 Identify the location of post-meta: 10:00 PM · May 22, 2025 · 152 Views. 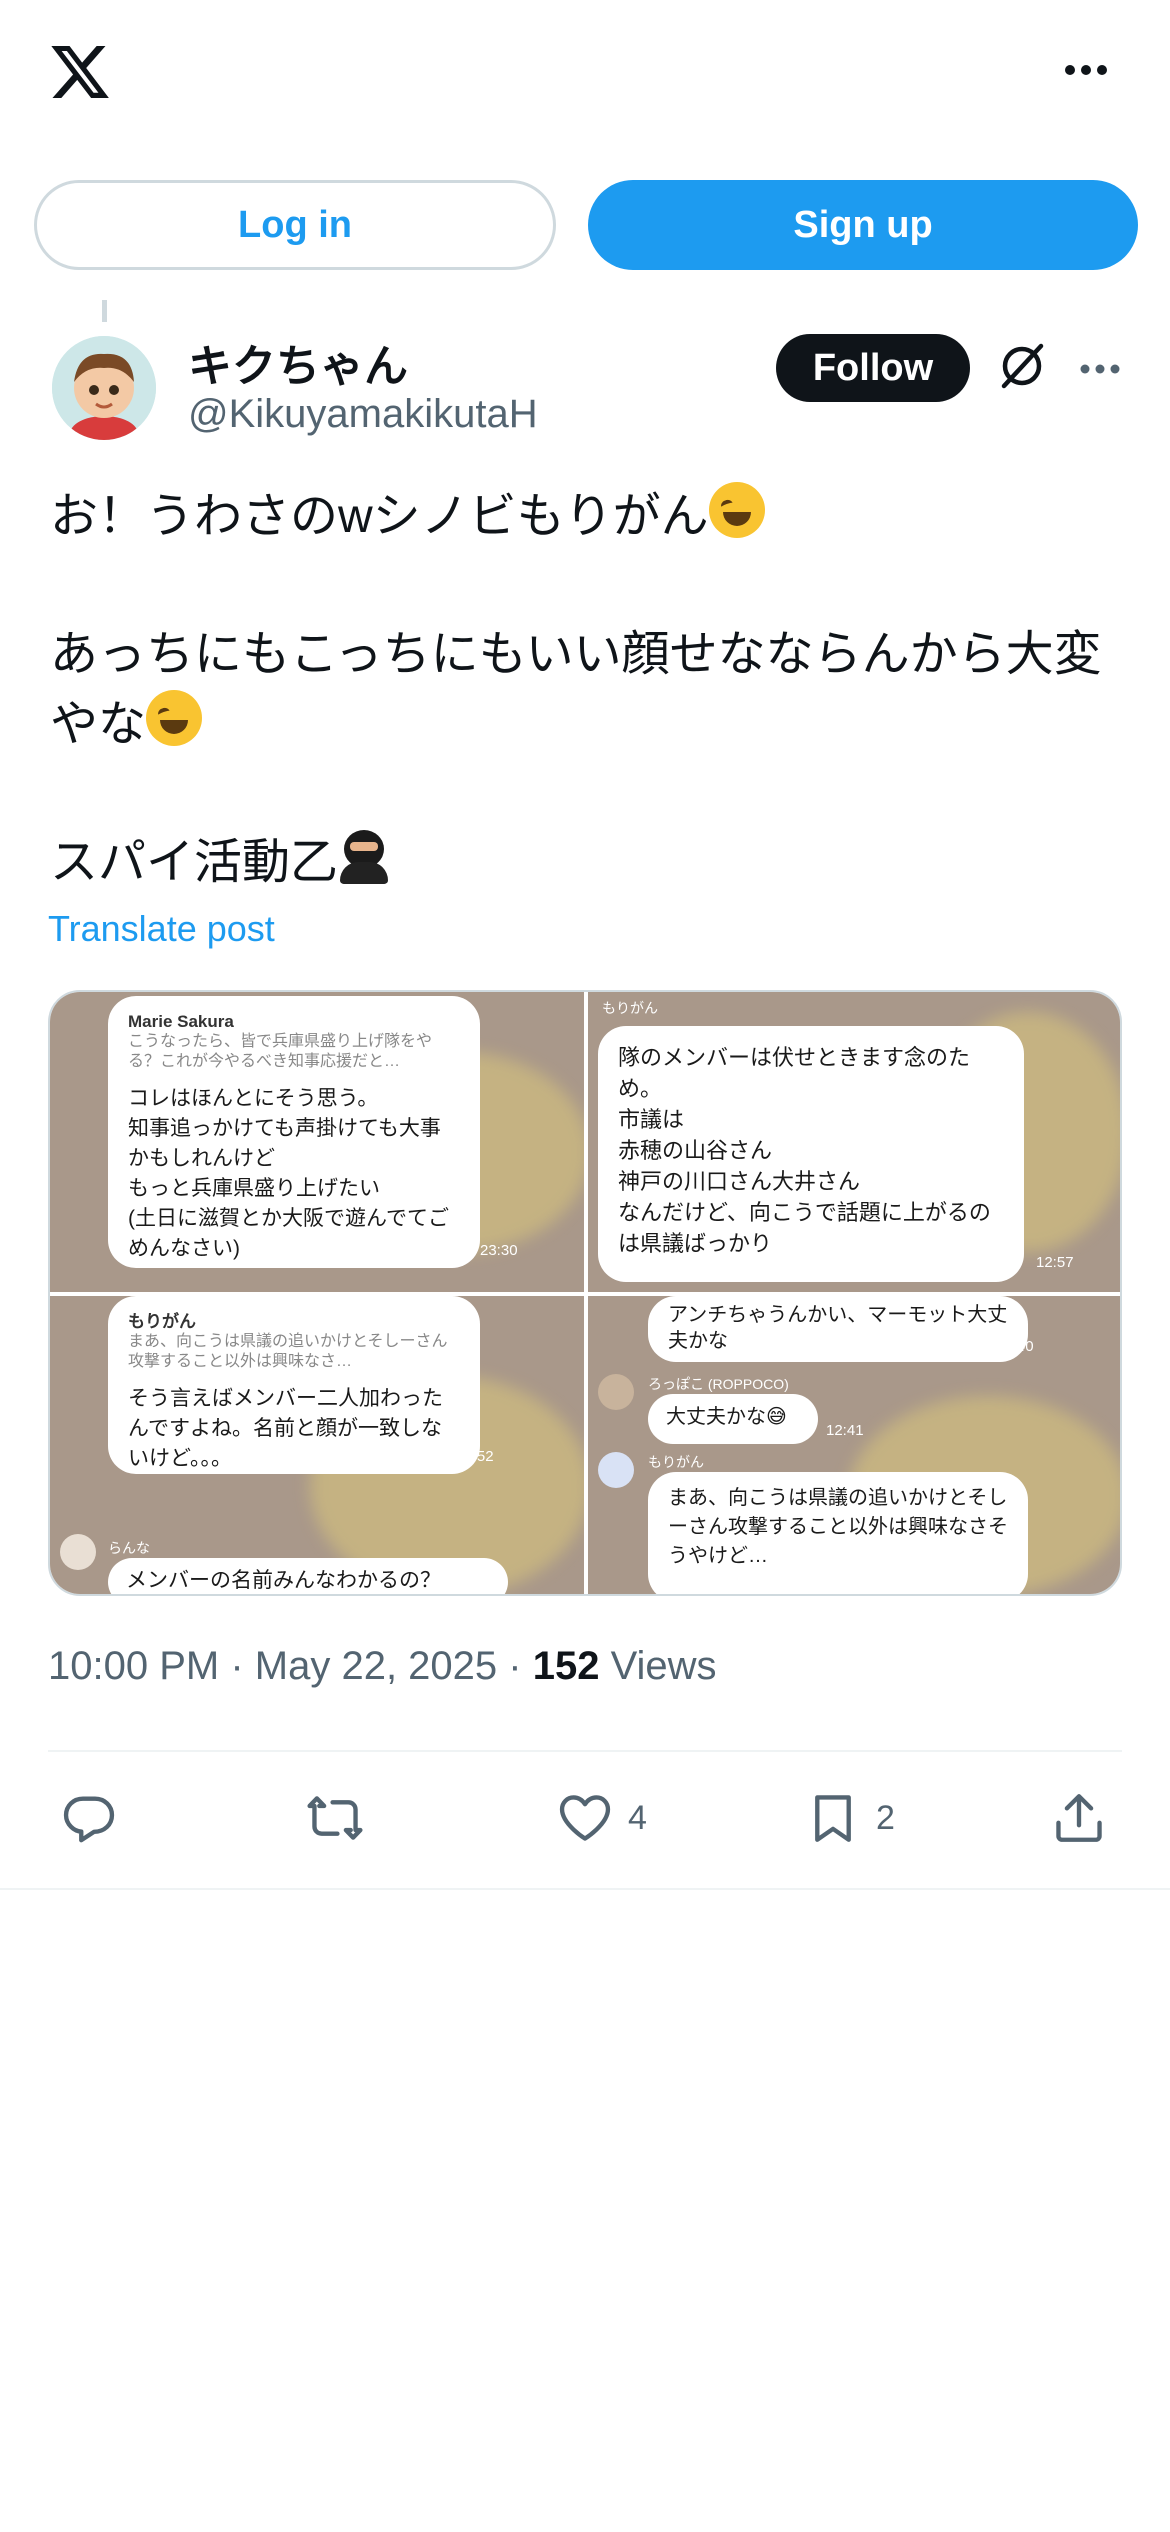
(382, 1666).